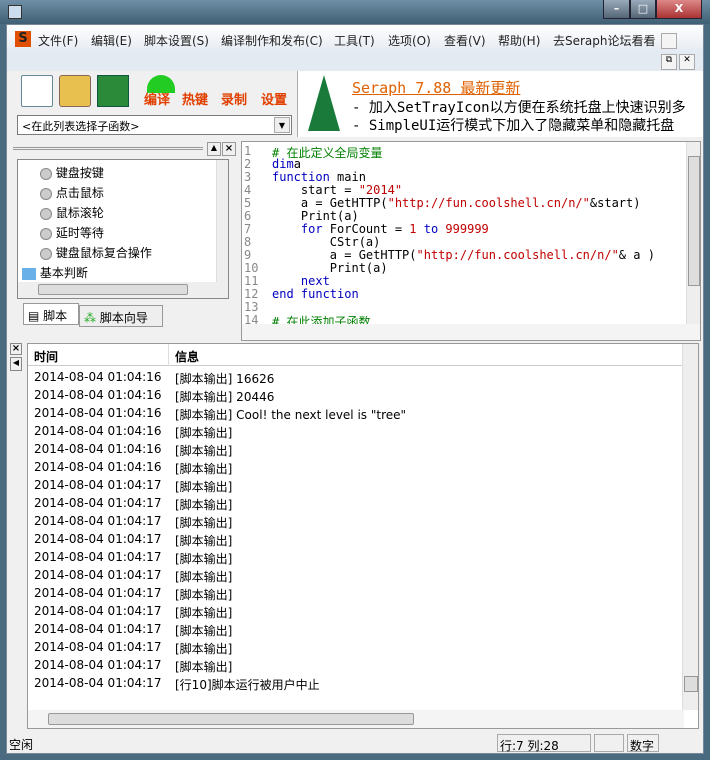 This screenshot has height=760, width=710. Describe the element at coordinates (34, 316) in the screenshot. I see `document-icon: ▤` at that location.